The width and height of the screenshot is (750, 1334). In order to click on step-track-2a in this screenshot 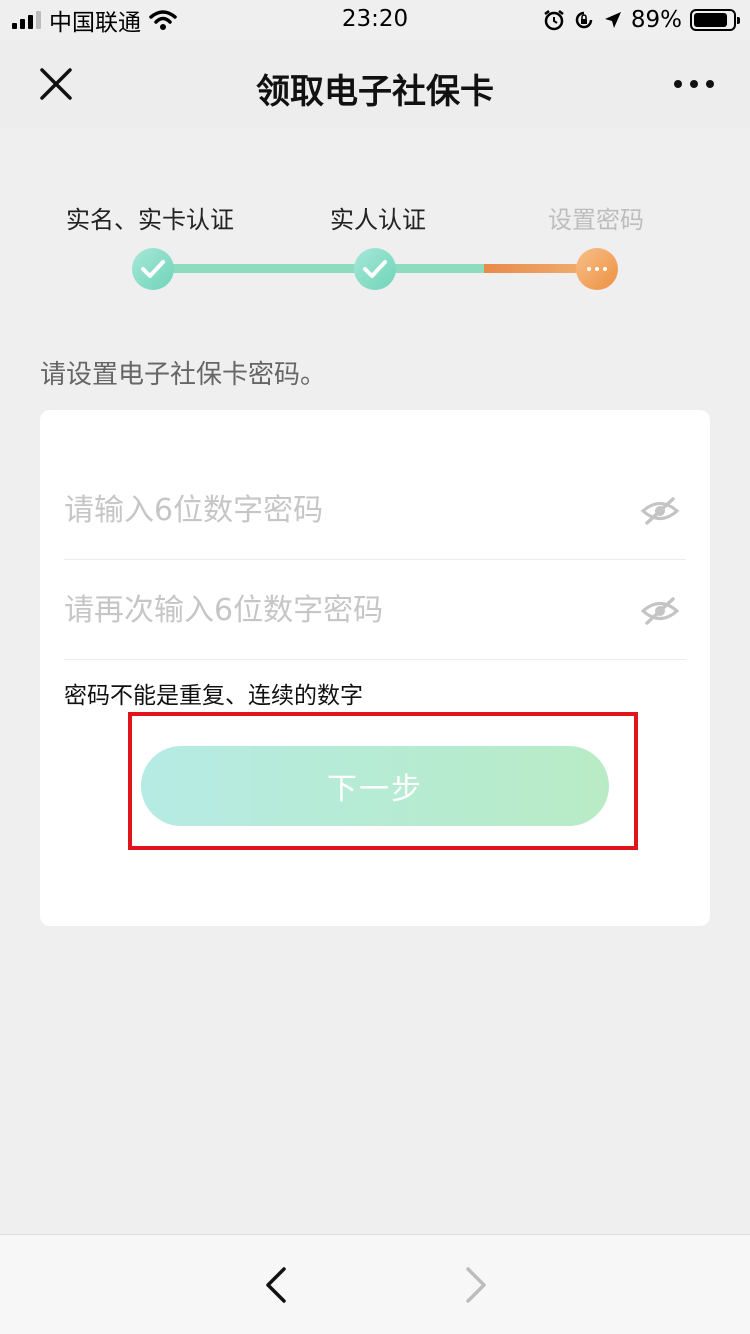, I will do `click(438, 268)`.